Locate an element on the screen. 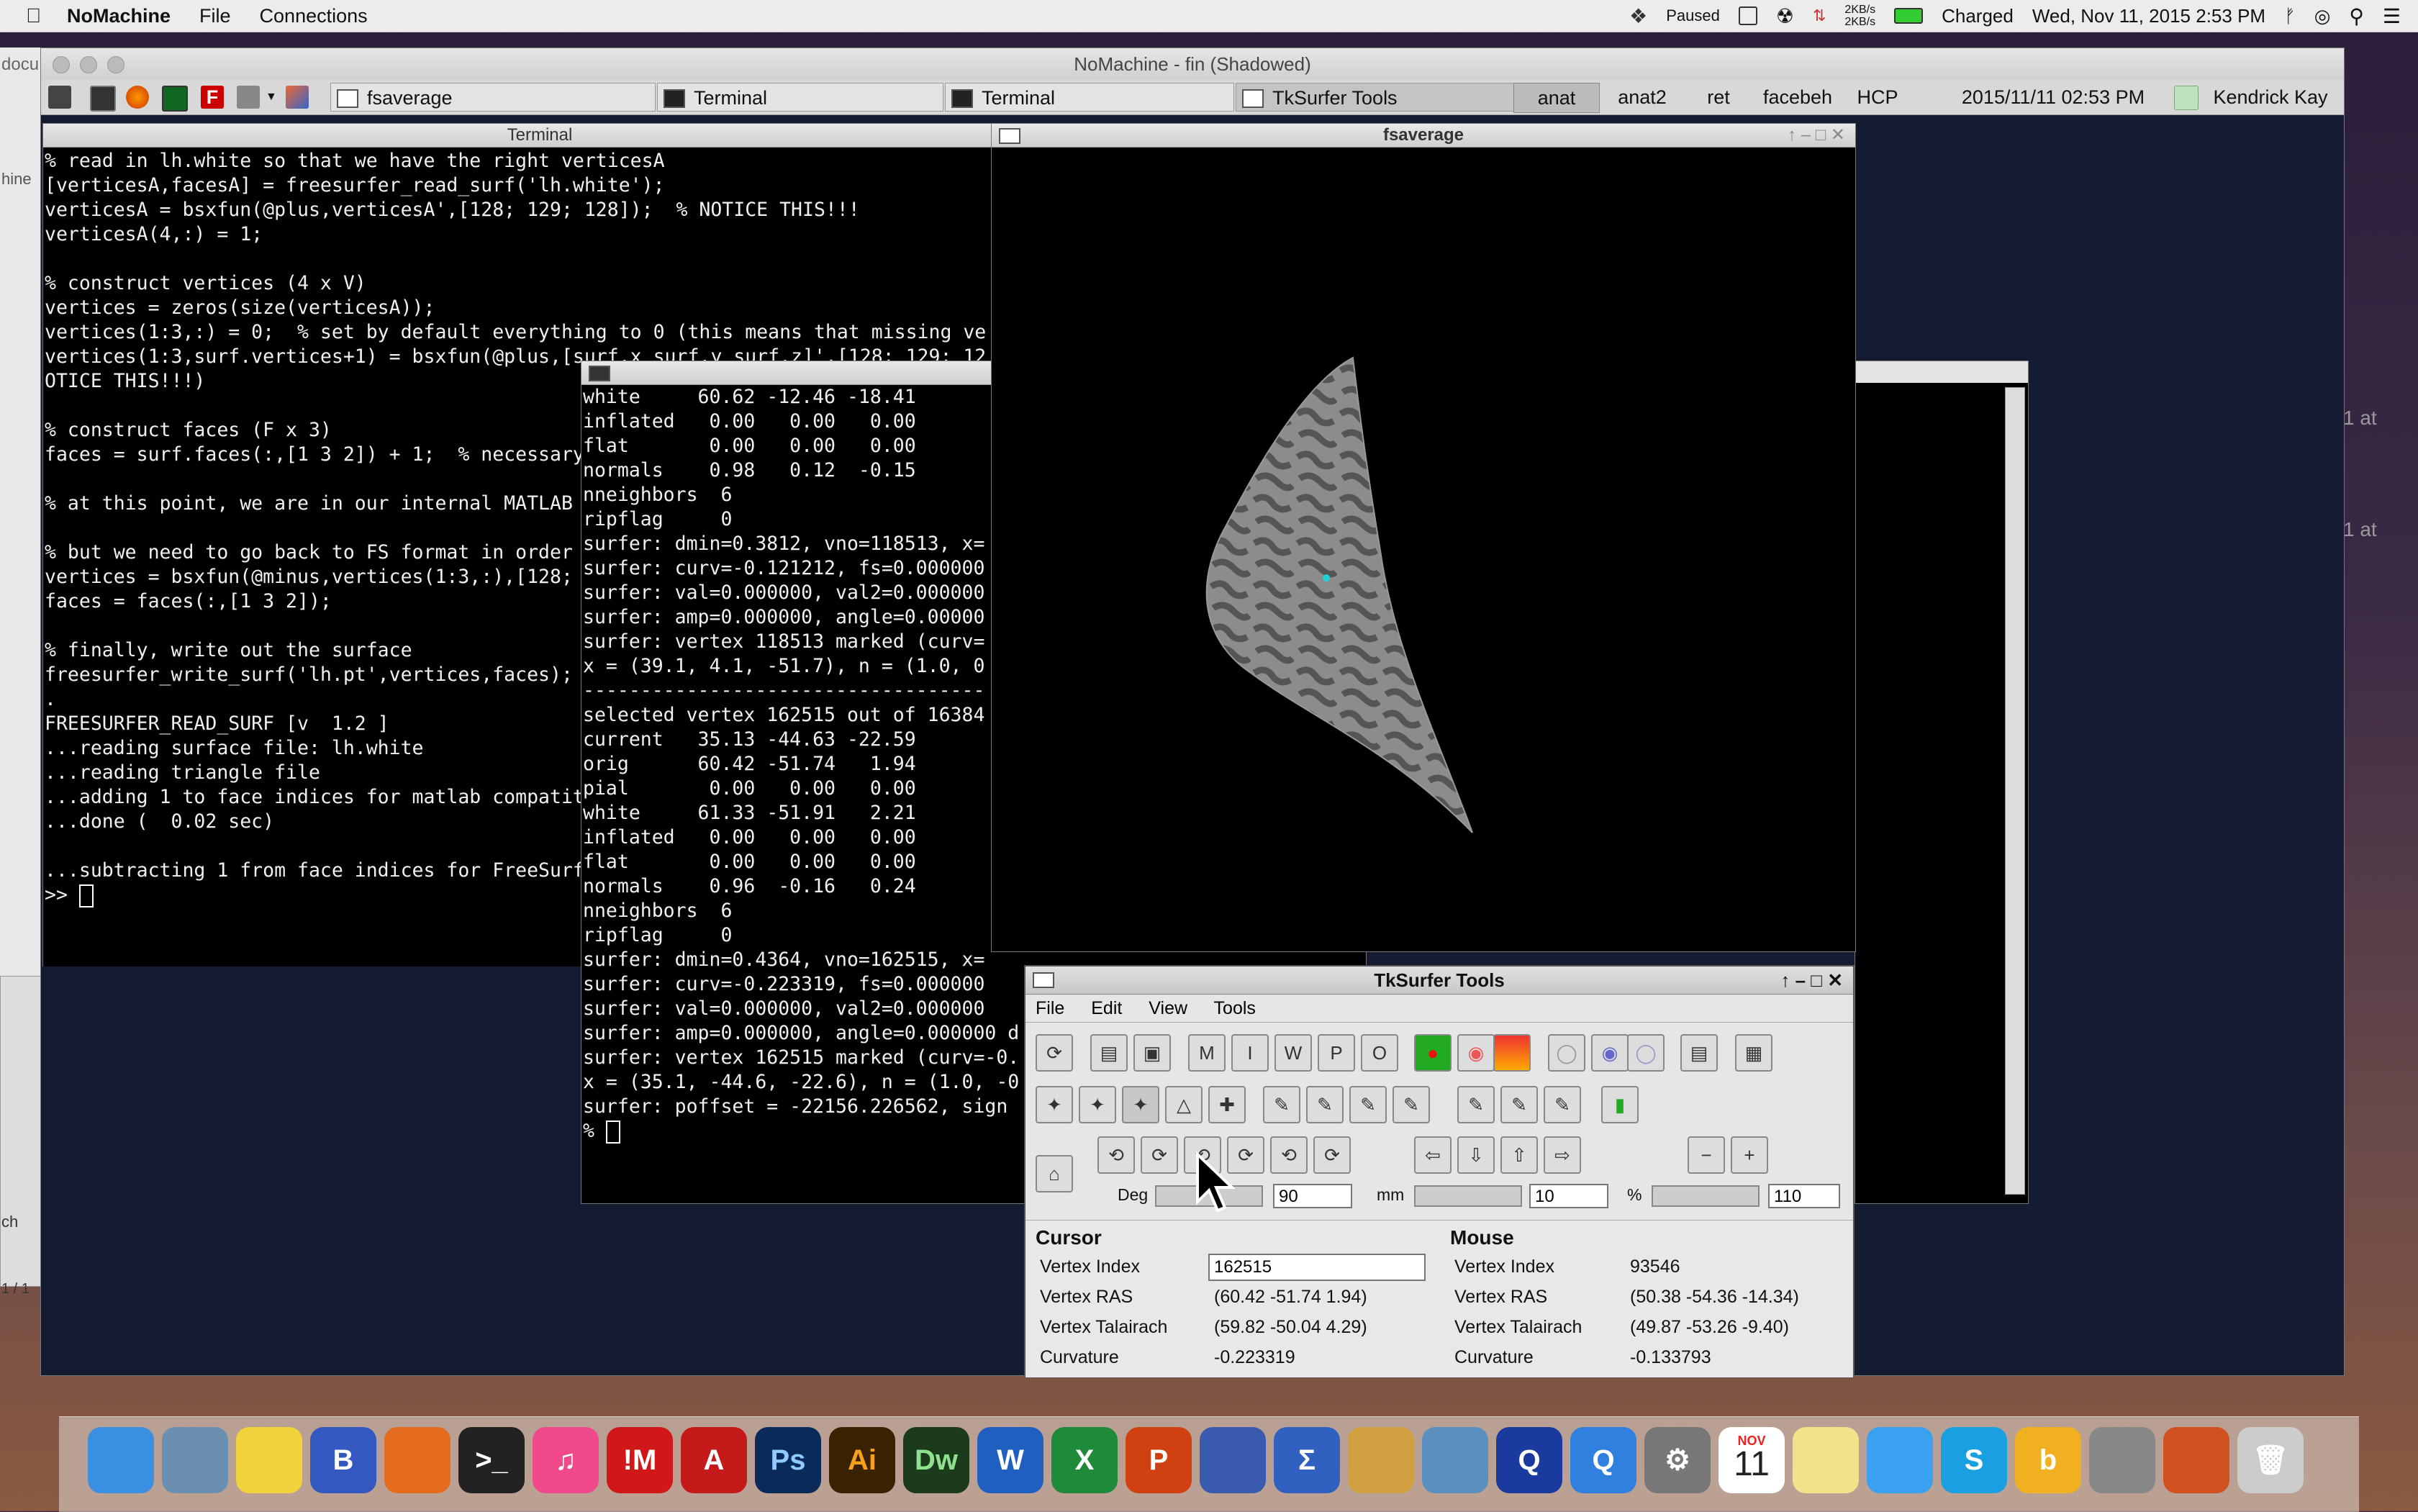 Image resolution: width=2418 pixels, height=1512 pixels. move-up-icon: ⇧ is located at coordinates (1519, 1155).